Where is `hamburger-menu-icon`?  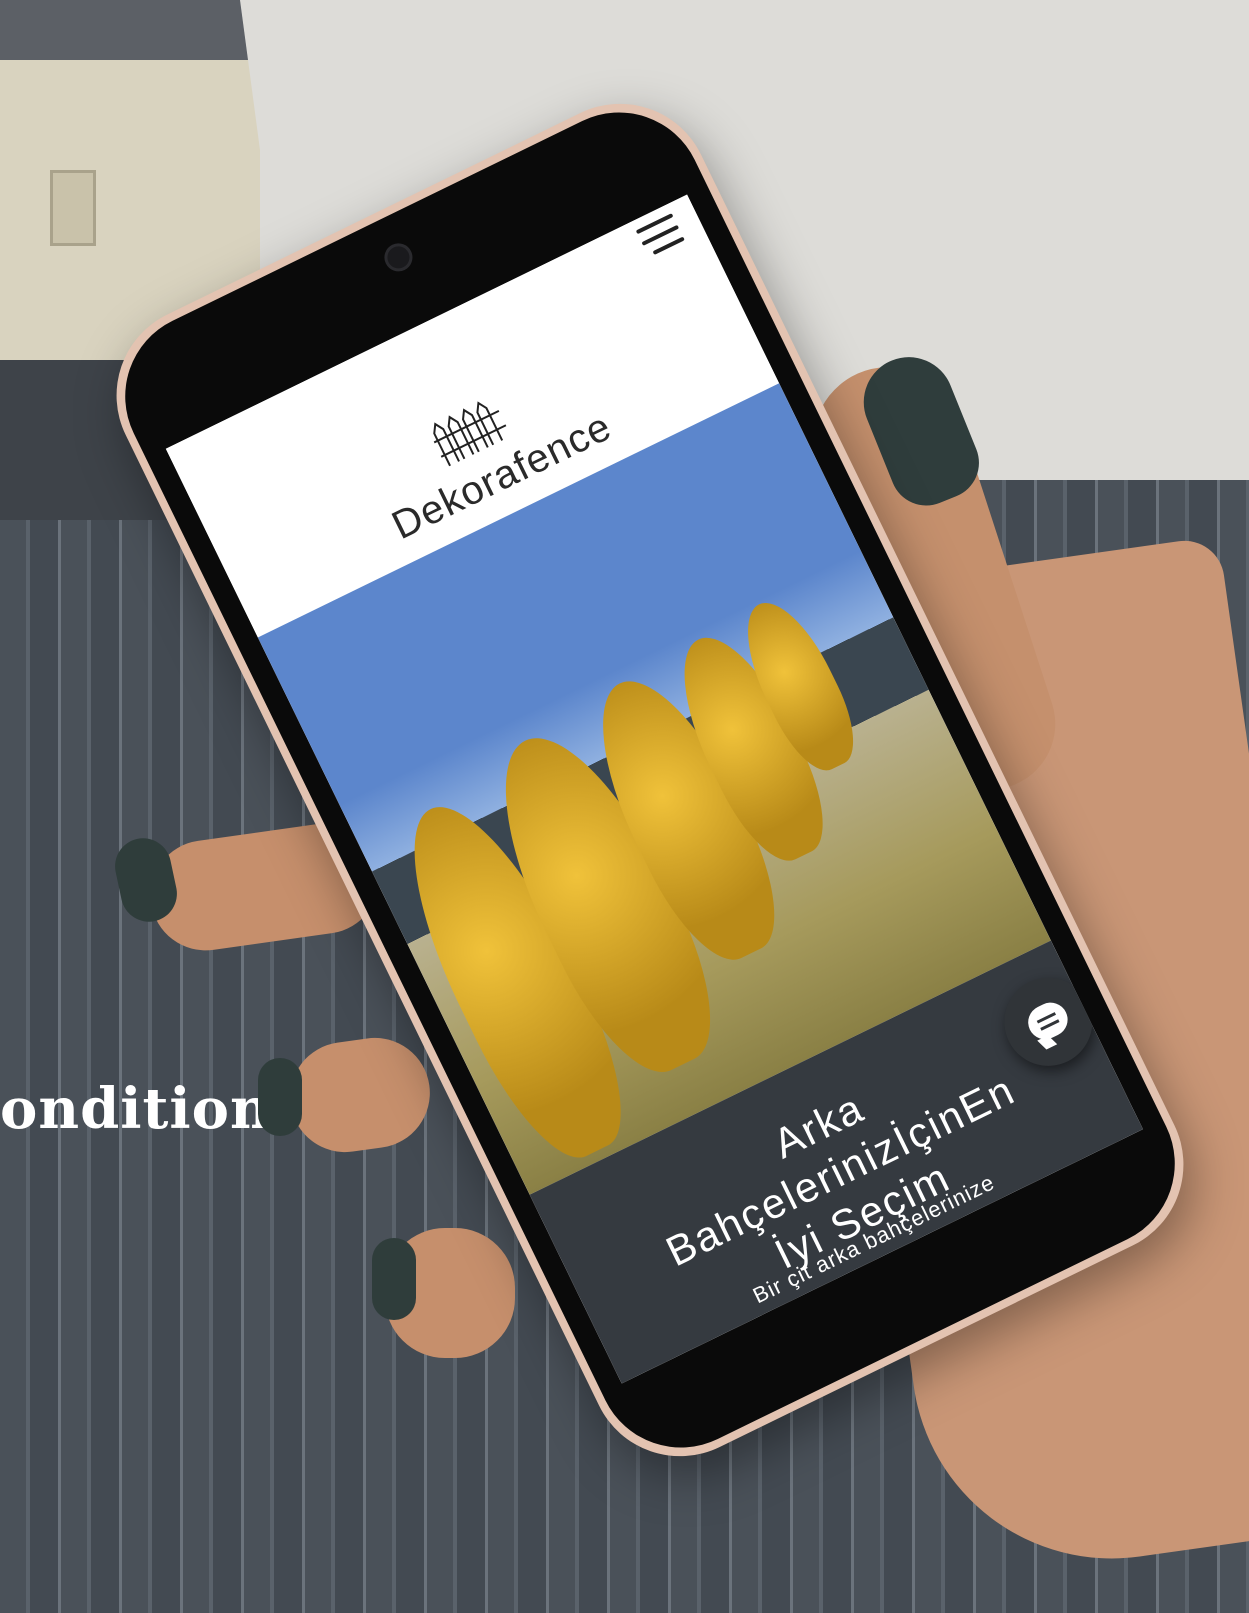
hamburger-menu-icon is located at coordinates (661, 237).